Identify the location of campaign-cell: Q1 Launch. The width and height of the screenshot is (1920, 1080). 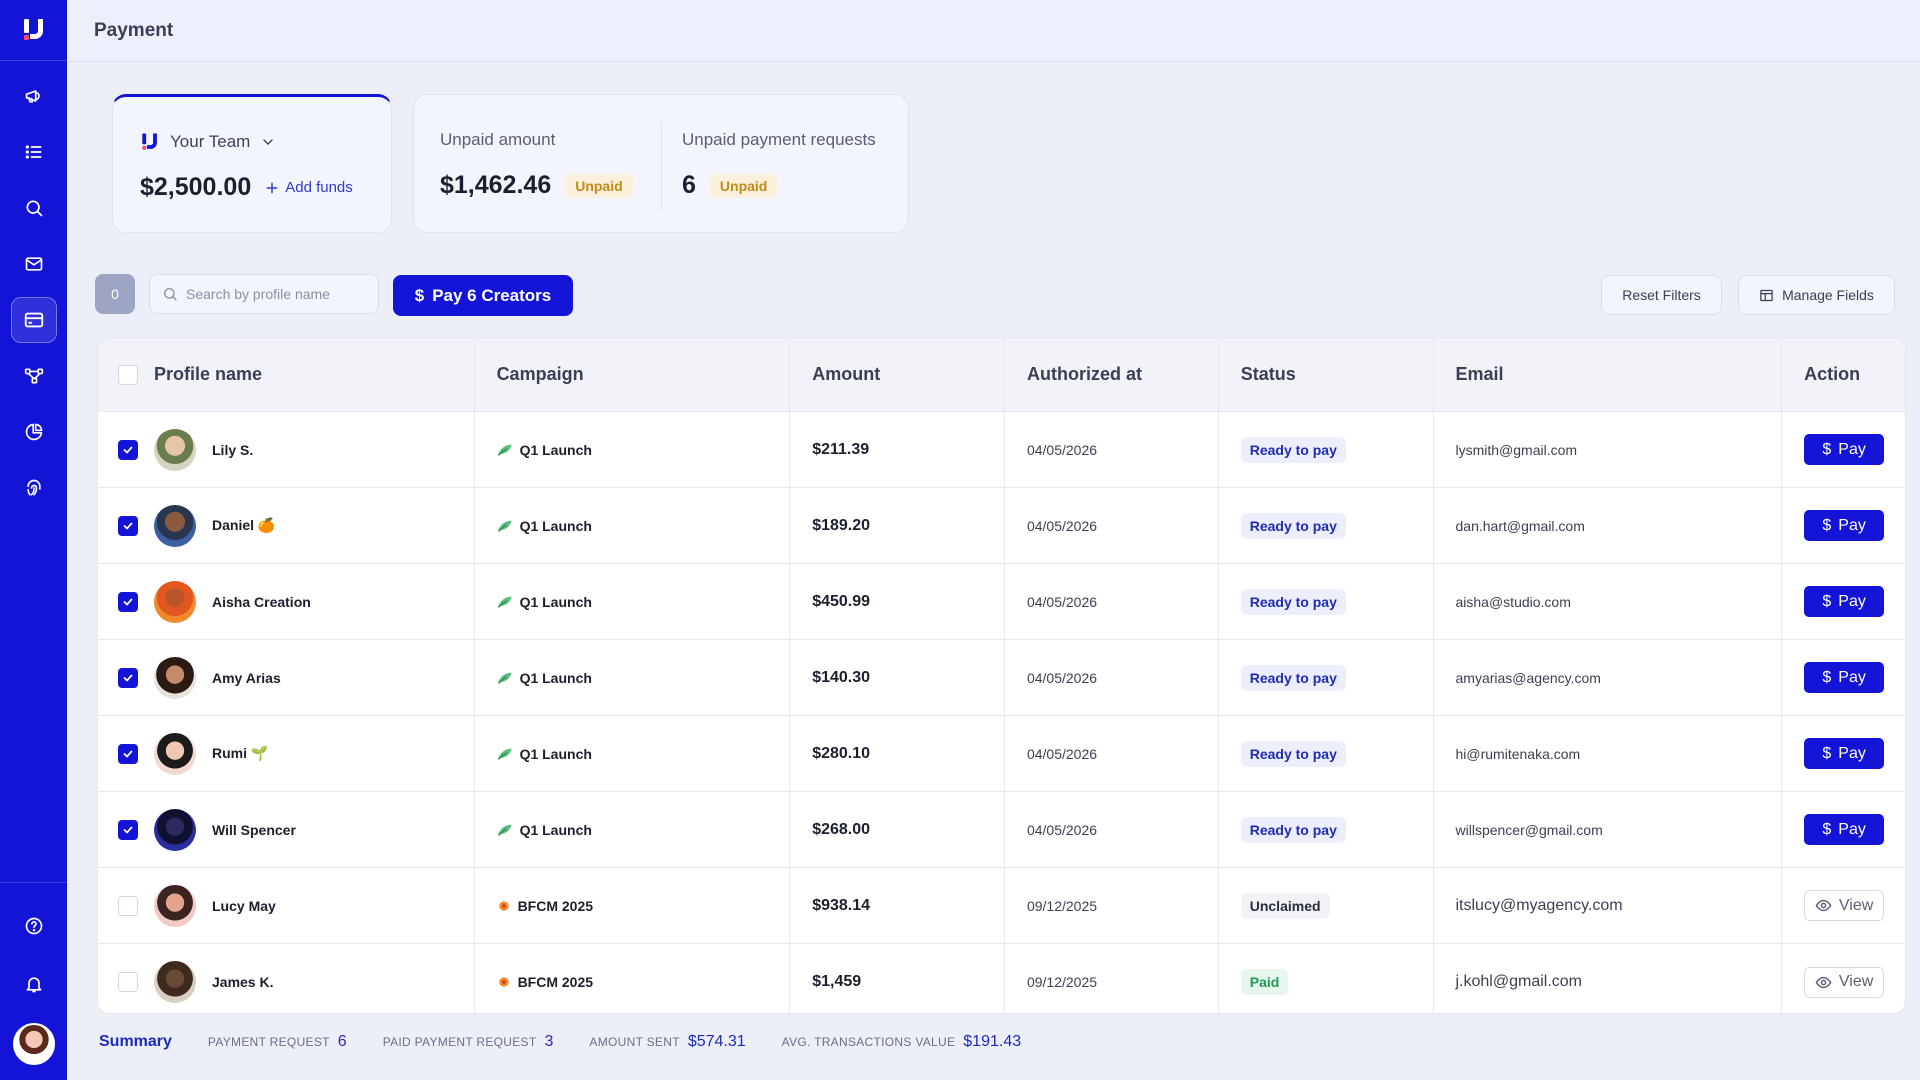
(633, 449).